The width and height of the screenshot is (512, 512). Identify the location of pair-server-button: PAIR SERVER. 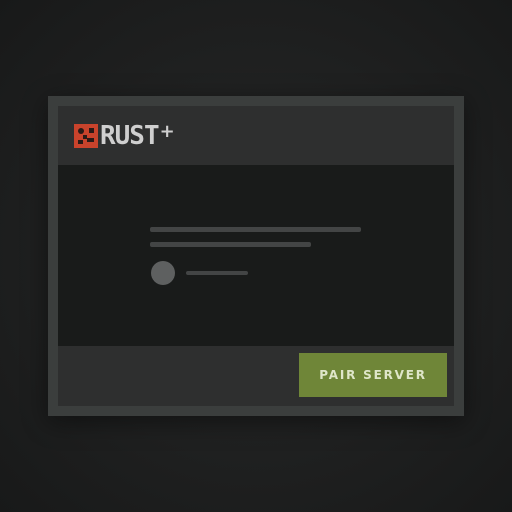
(373, 375).